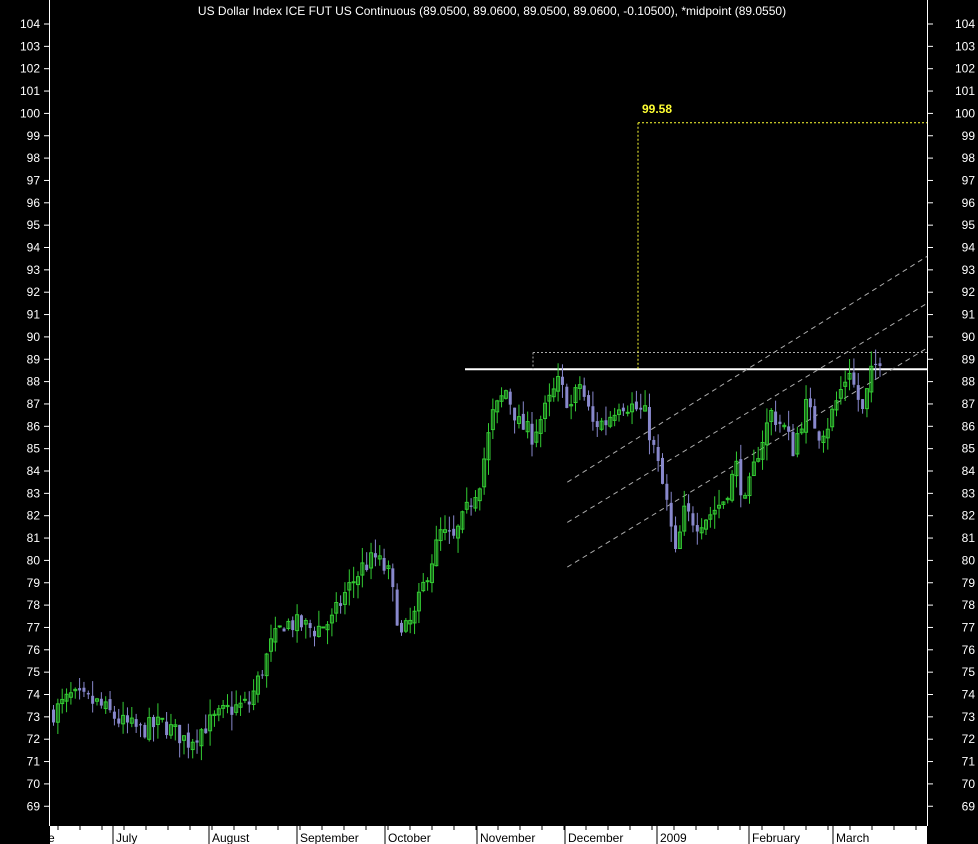  Describe the element at coordinates (34, 382) in the screenshot. I see `y-tick-label-left: 88` at that location.